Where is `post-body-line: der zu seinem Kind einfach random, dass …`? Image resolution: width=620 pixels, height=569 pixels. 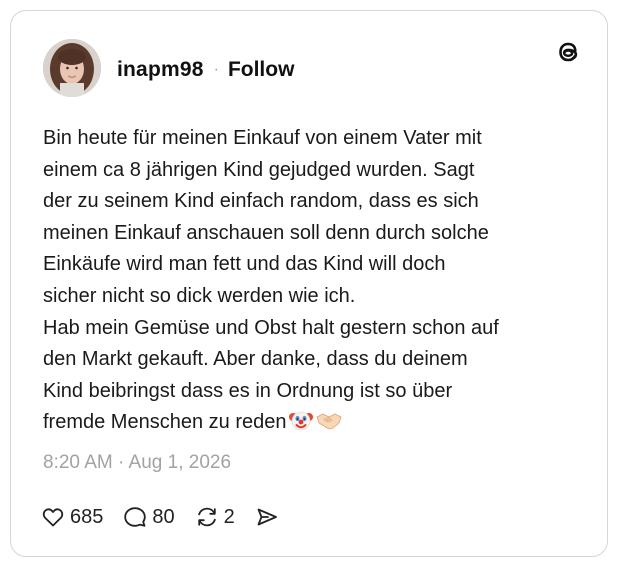
post-body-line: der zu seinem Kind einfach random, dass … is located at coordinates (261, 201).